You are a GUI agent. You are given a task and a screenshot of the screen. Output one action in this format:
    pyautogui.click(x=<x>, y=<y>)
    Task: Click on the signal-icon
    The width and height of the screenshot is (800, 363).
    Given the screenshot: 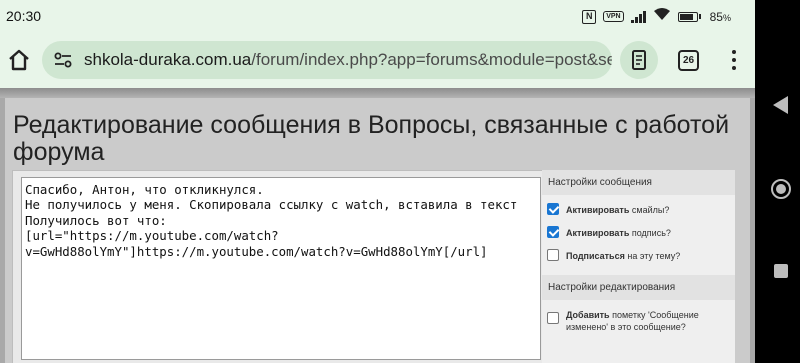 What is the action you would take?
    pyautogui.click(x=638, y=16)
    